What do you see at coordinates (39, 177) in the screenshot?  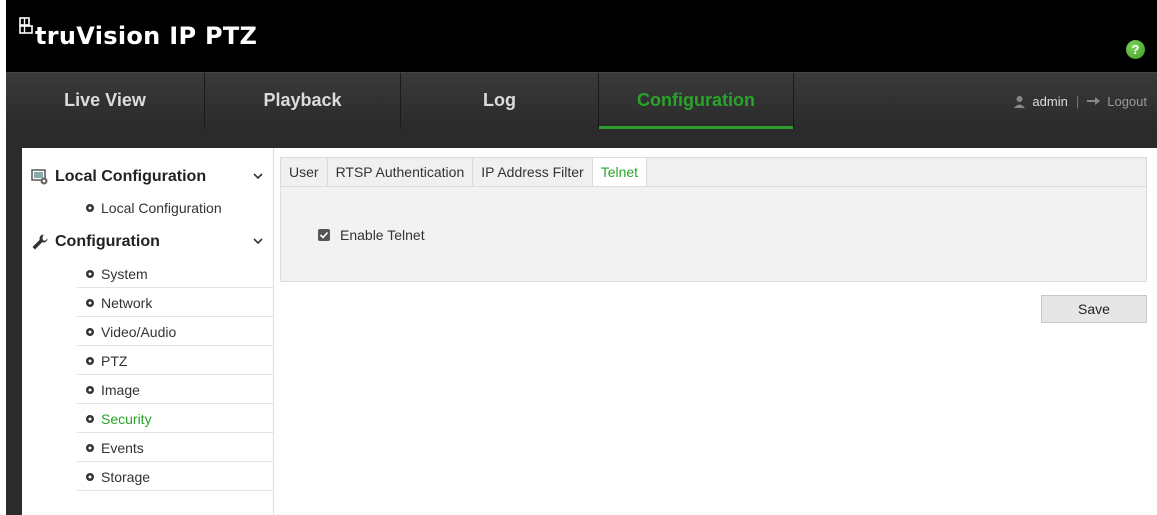 I see `local-config-icon` at bounding box center [39, 177].